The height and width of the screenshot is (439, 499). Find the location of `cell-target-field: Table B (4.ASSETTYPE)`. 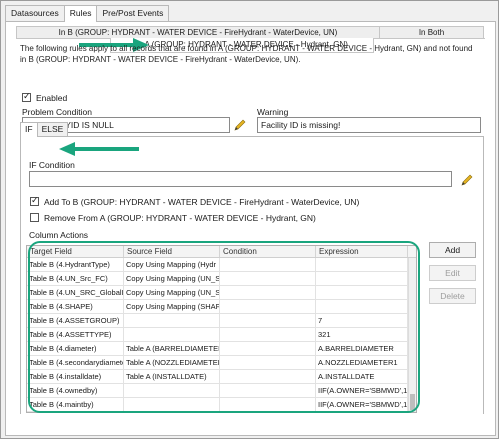

cell-target-field: Table B (4.ASSETTYPE) is located at coordinates (75, 334).